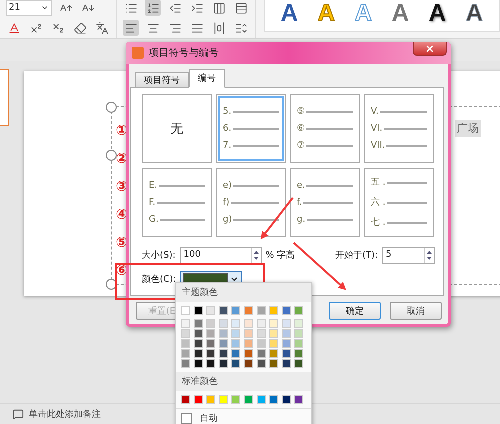 This screenshot has height=424, width=500. I want to click on tab: 编号, so click(207, 78).